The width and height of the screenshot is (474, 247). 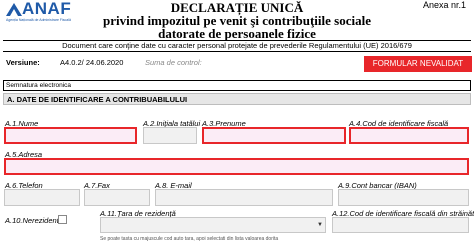 What do you see at coordinates (418, 64) in the screenshot?
I see `invalid-form-button: FORMULAR NEVALIDAT` at bounding box center [418, 64].